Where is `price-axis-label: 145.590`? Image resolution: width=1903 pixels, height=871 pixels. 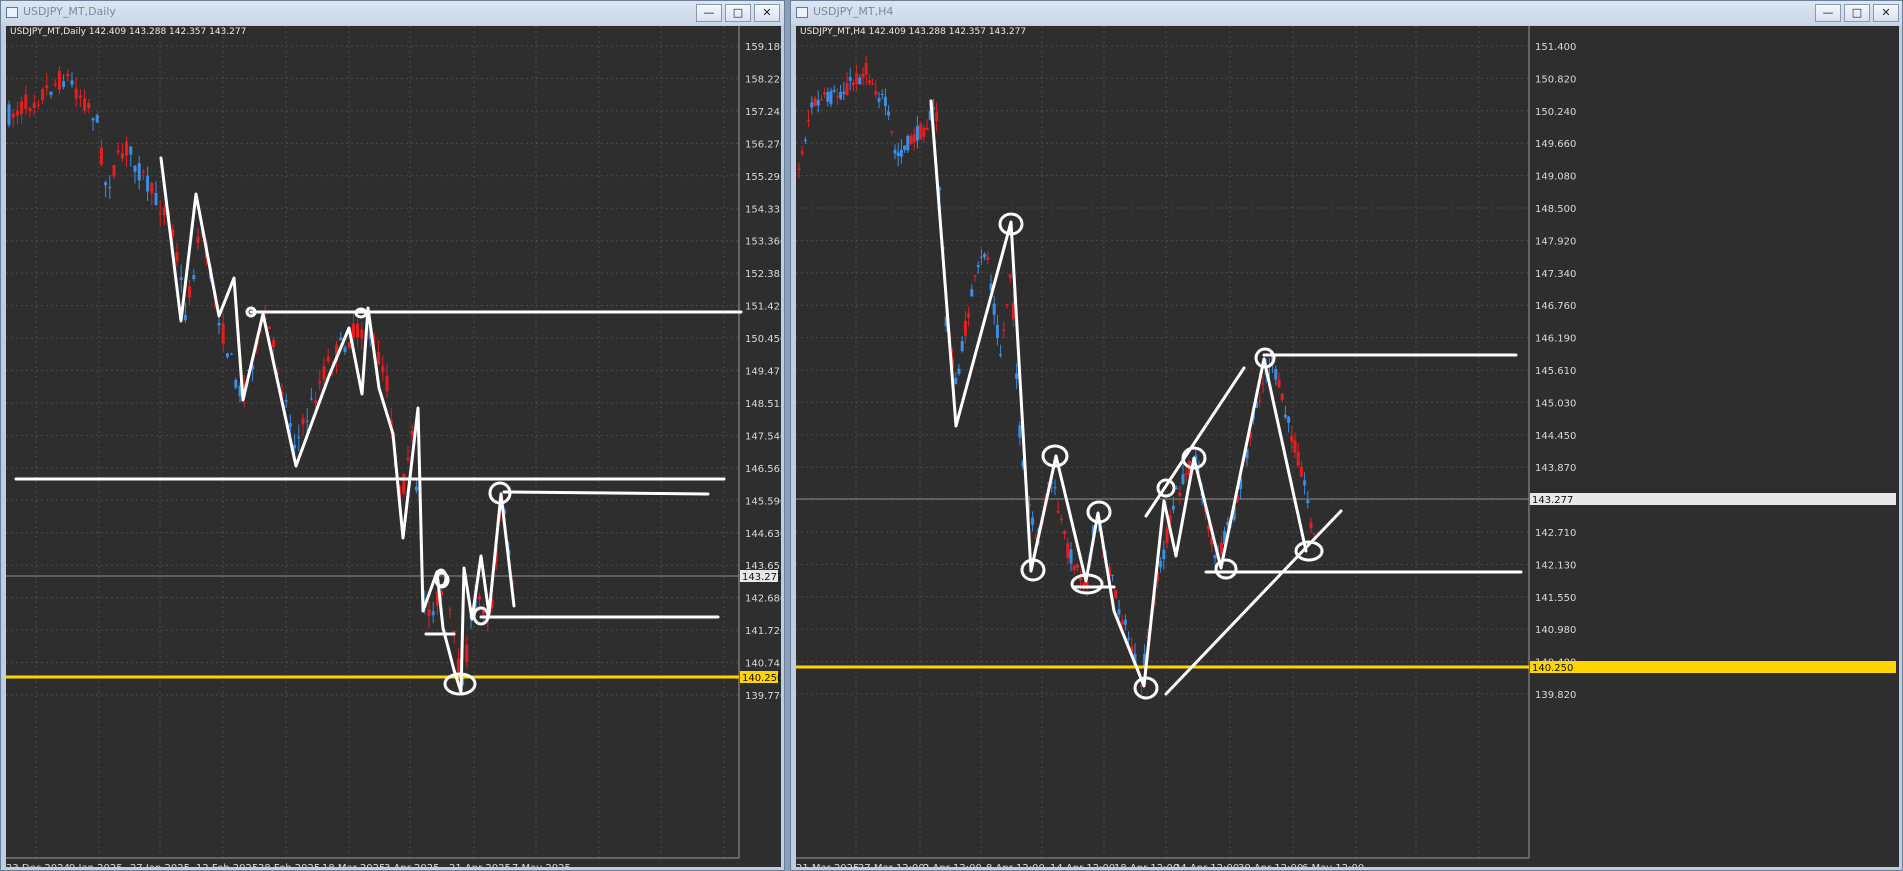 price-axis-label: 145.590 is located at coordinates (763, 501).